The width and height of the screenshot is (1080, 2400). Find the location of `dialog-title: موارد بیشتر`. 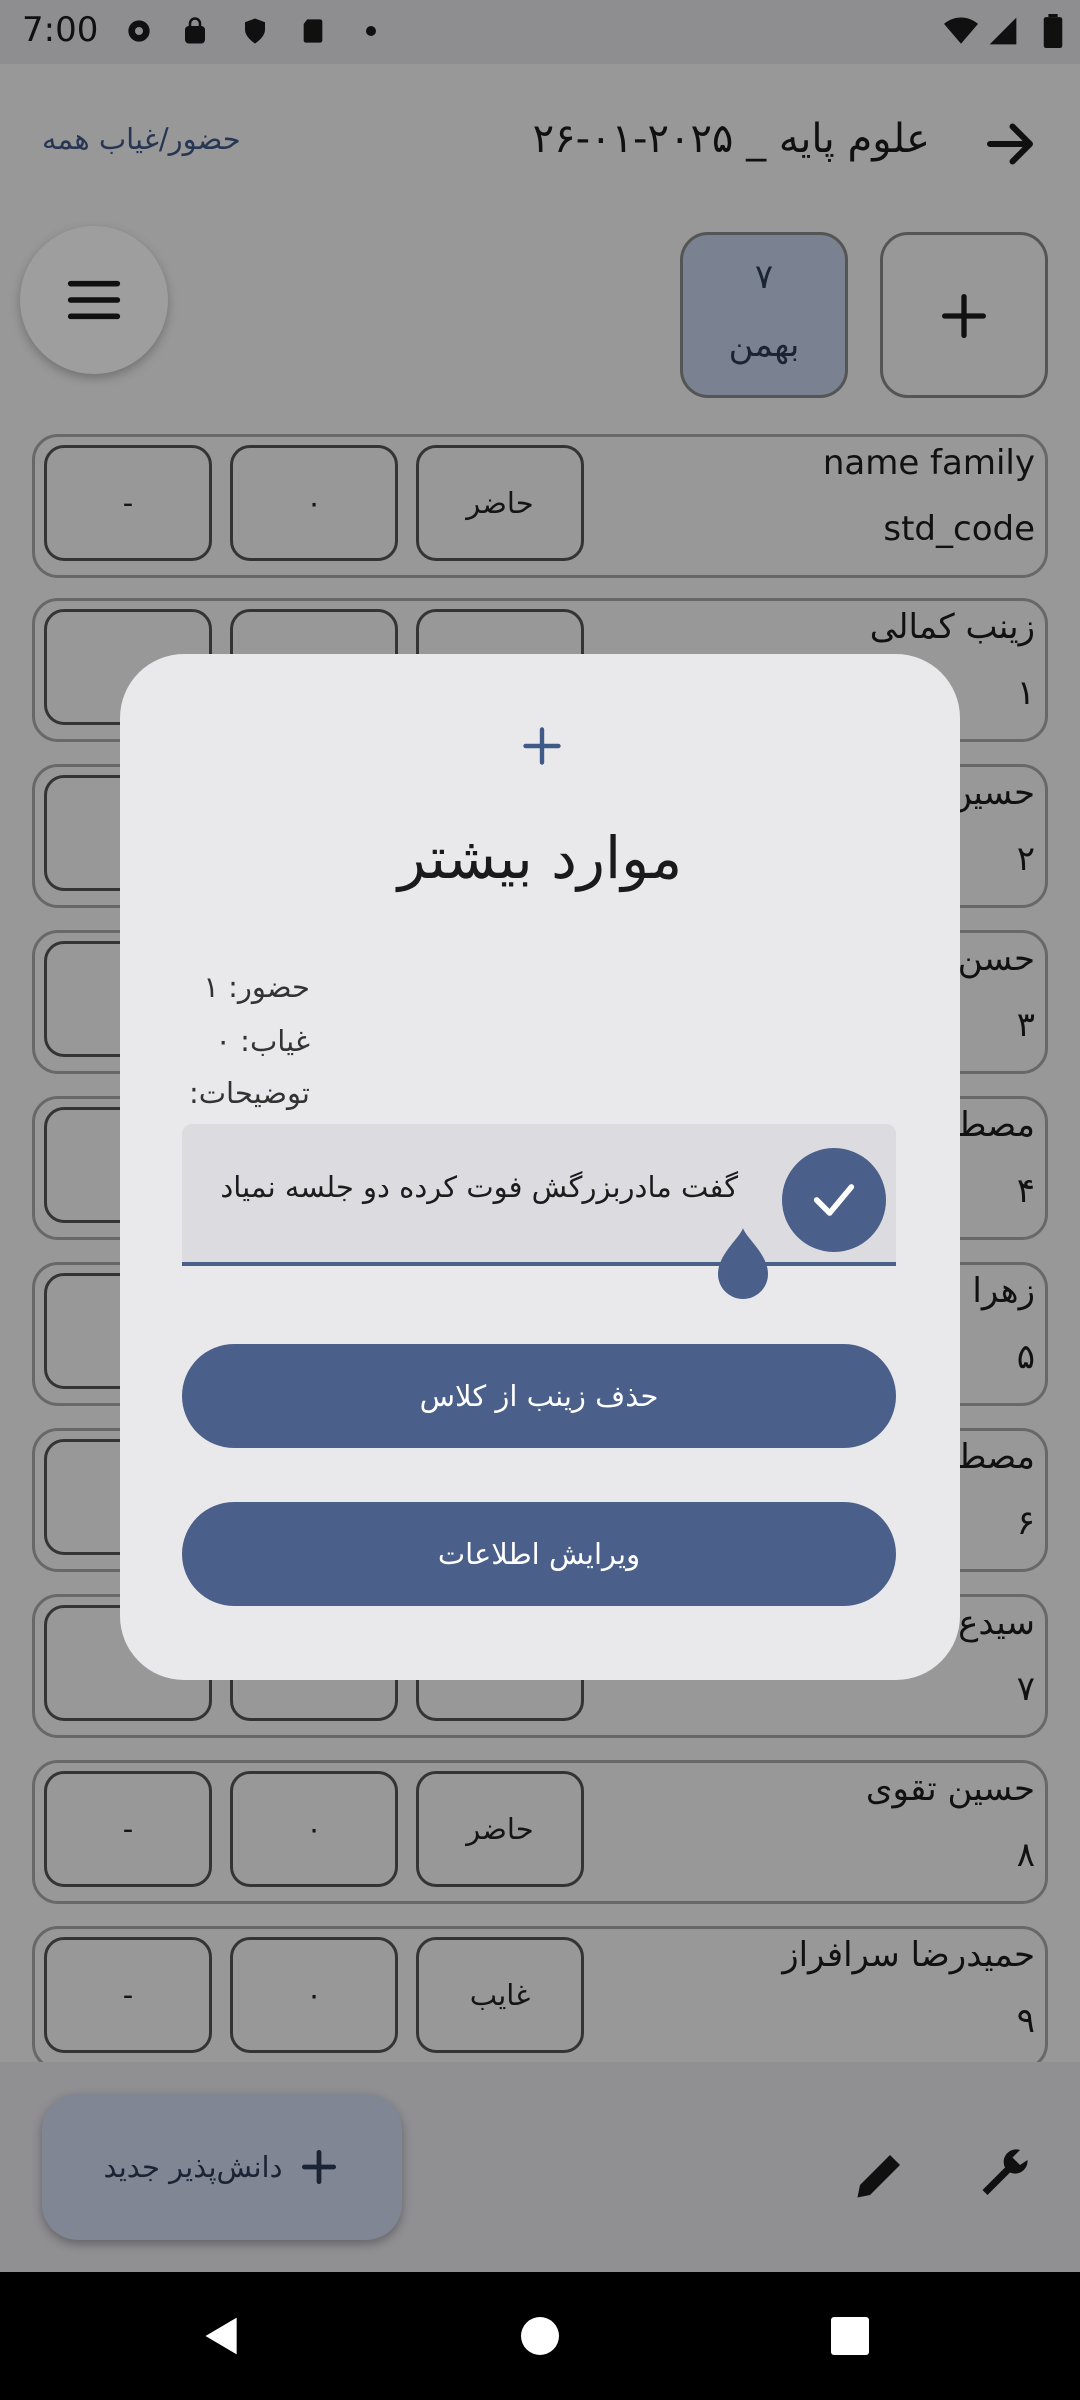

dialog-title: موارد بیشتر is located at coordinates (540, 858).